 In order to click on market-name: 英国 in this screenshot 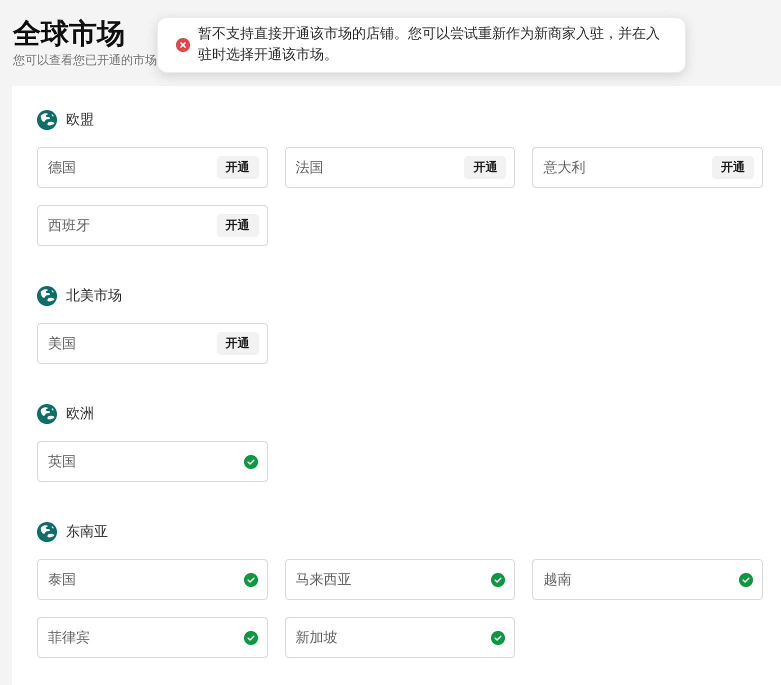, I will do `click(62, 461)`.